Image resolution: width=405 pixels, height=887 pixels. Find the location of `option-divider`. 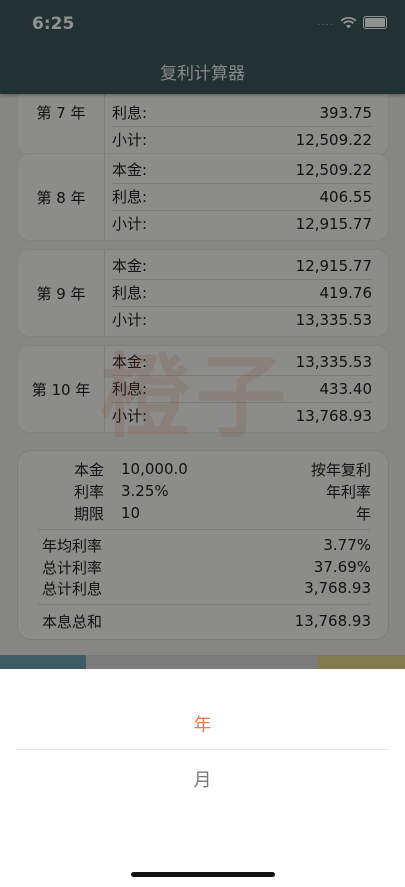

option-divider is located at coordinates (202, 749).